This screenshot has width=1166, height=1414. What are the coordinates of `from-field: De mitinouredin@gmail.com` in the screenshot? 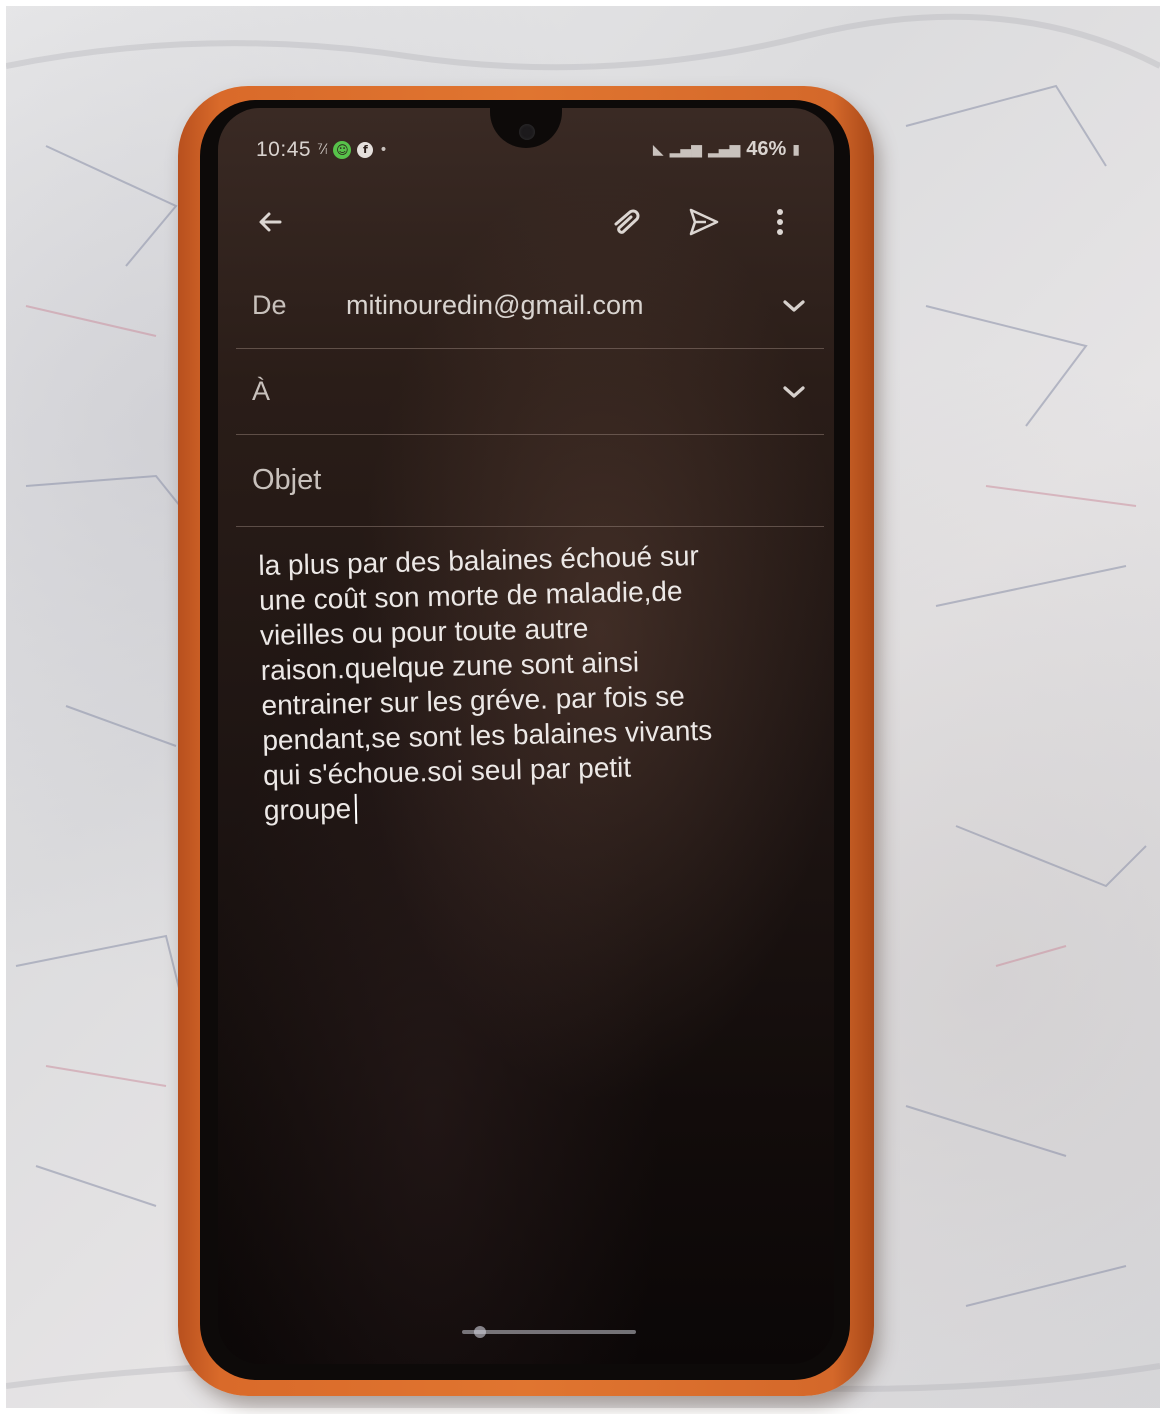 It's located at (530, 308).